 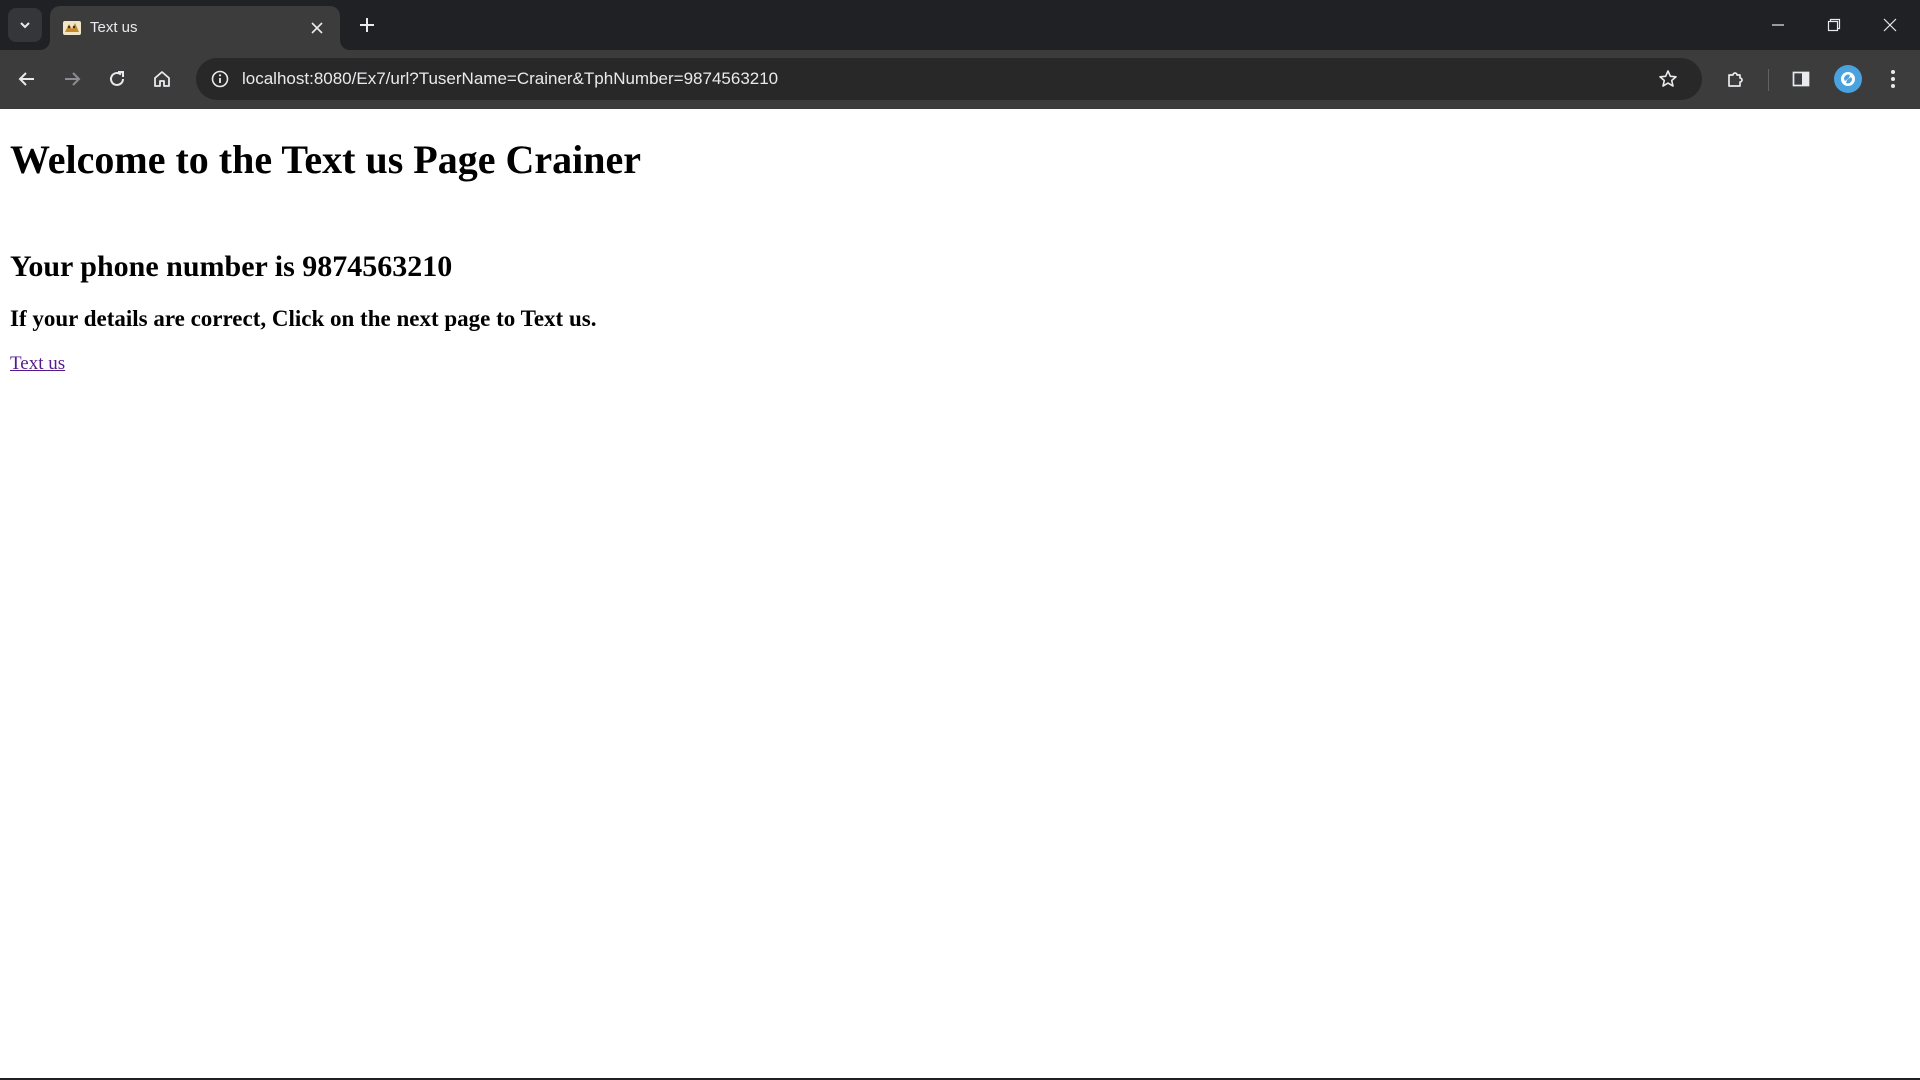 What do you see at coordinates (960, 25) in the screenshot?
I see `tab-strip: Text us` at bounding box center [960, 25].